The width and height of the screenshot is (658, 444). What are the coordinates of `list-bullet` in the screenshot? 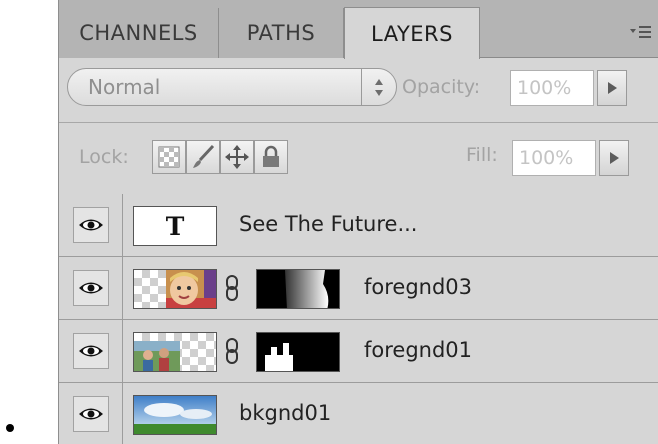 It's located at (10, 428).